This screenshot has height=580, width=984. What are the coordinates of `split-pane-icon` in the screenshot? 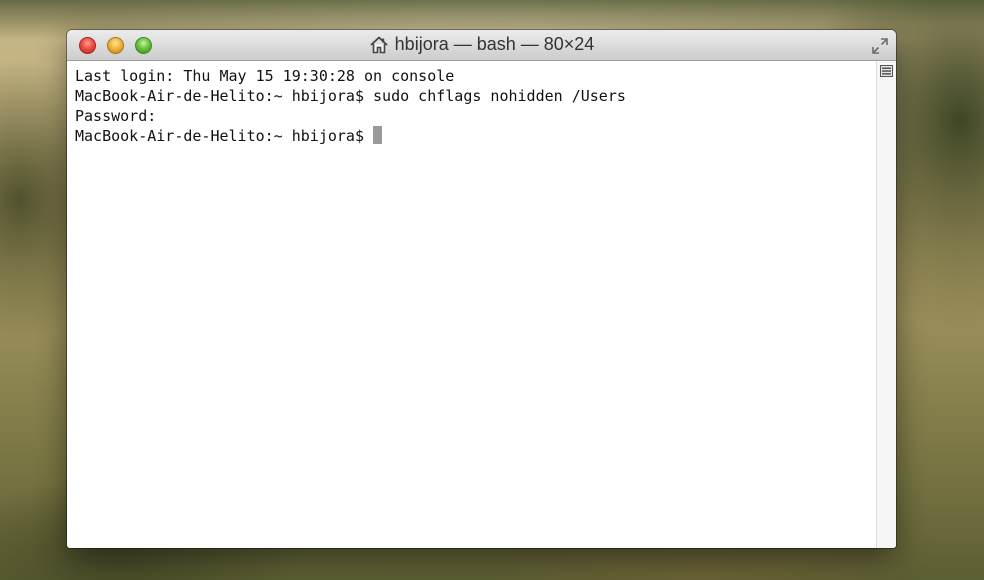 It's located at (886, 71).